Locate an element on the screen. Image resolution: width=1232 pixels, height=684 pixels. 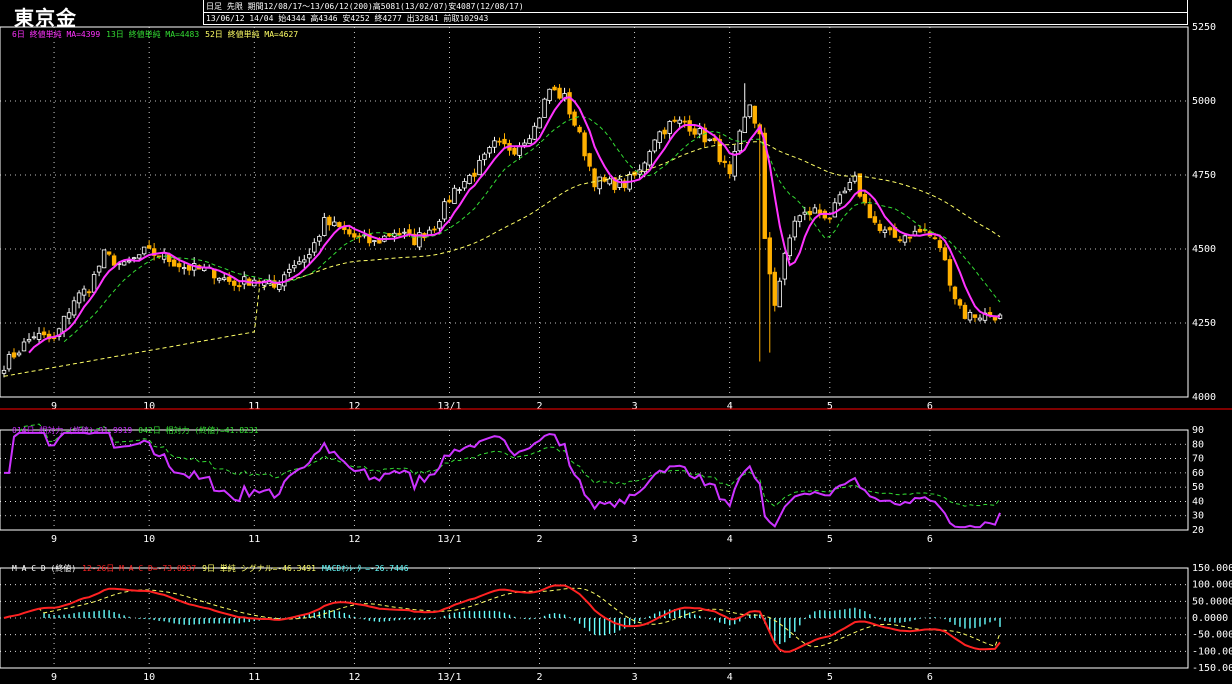
rsi-xtick-label: 3 is located at coordinates (635, 539).